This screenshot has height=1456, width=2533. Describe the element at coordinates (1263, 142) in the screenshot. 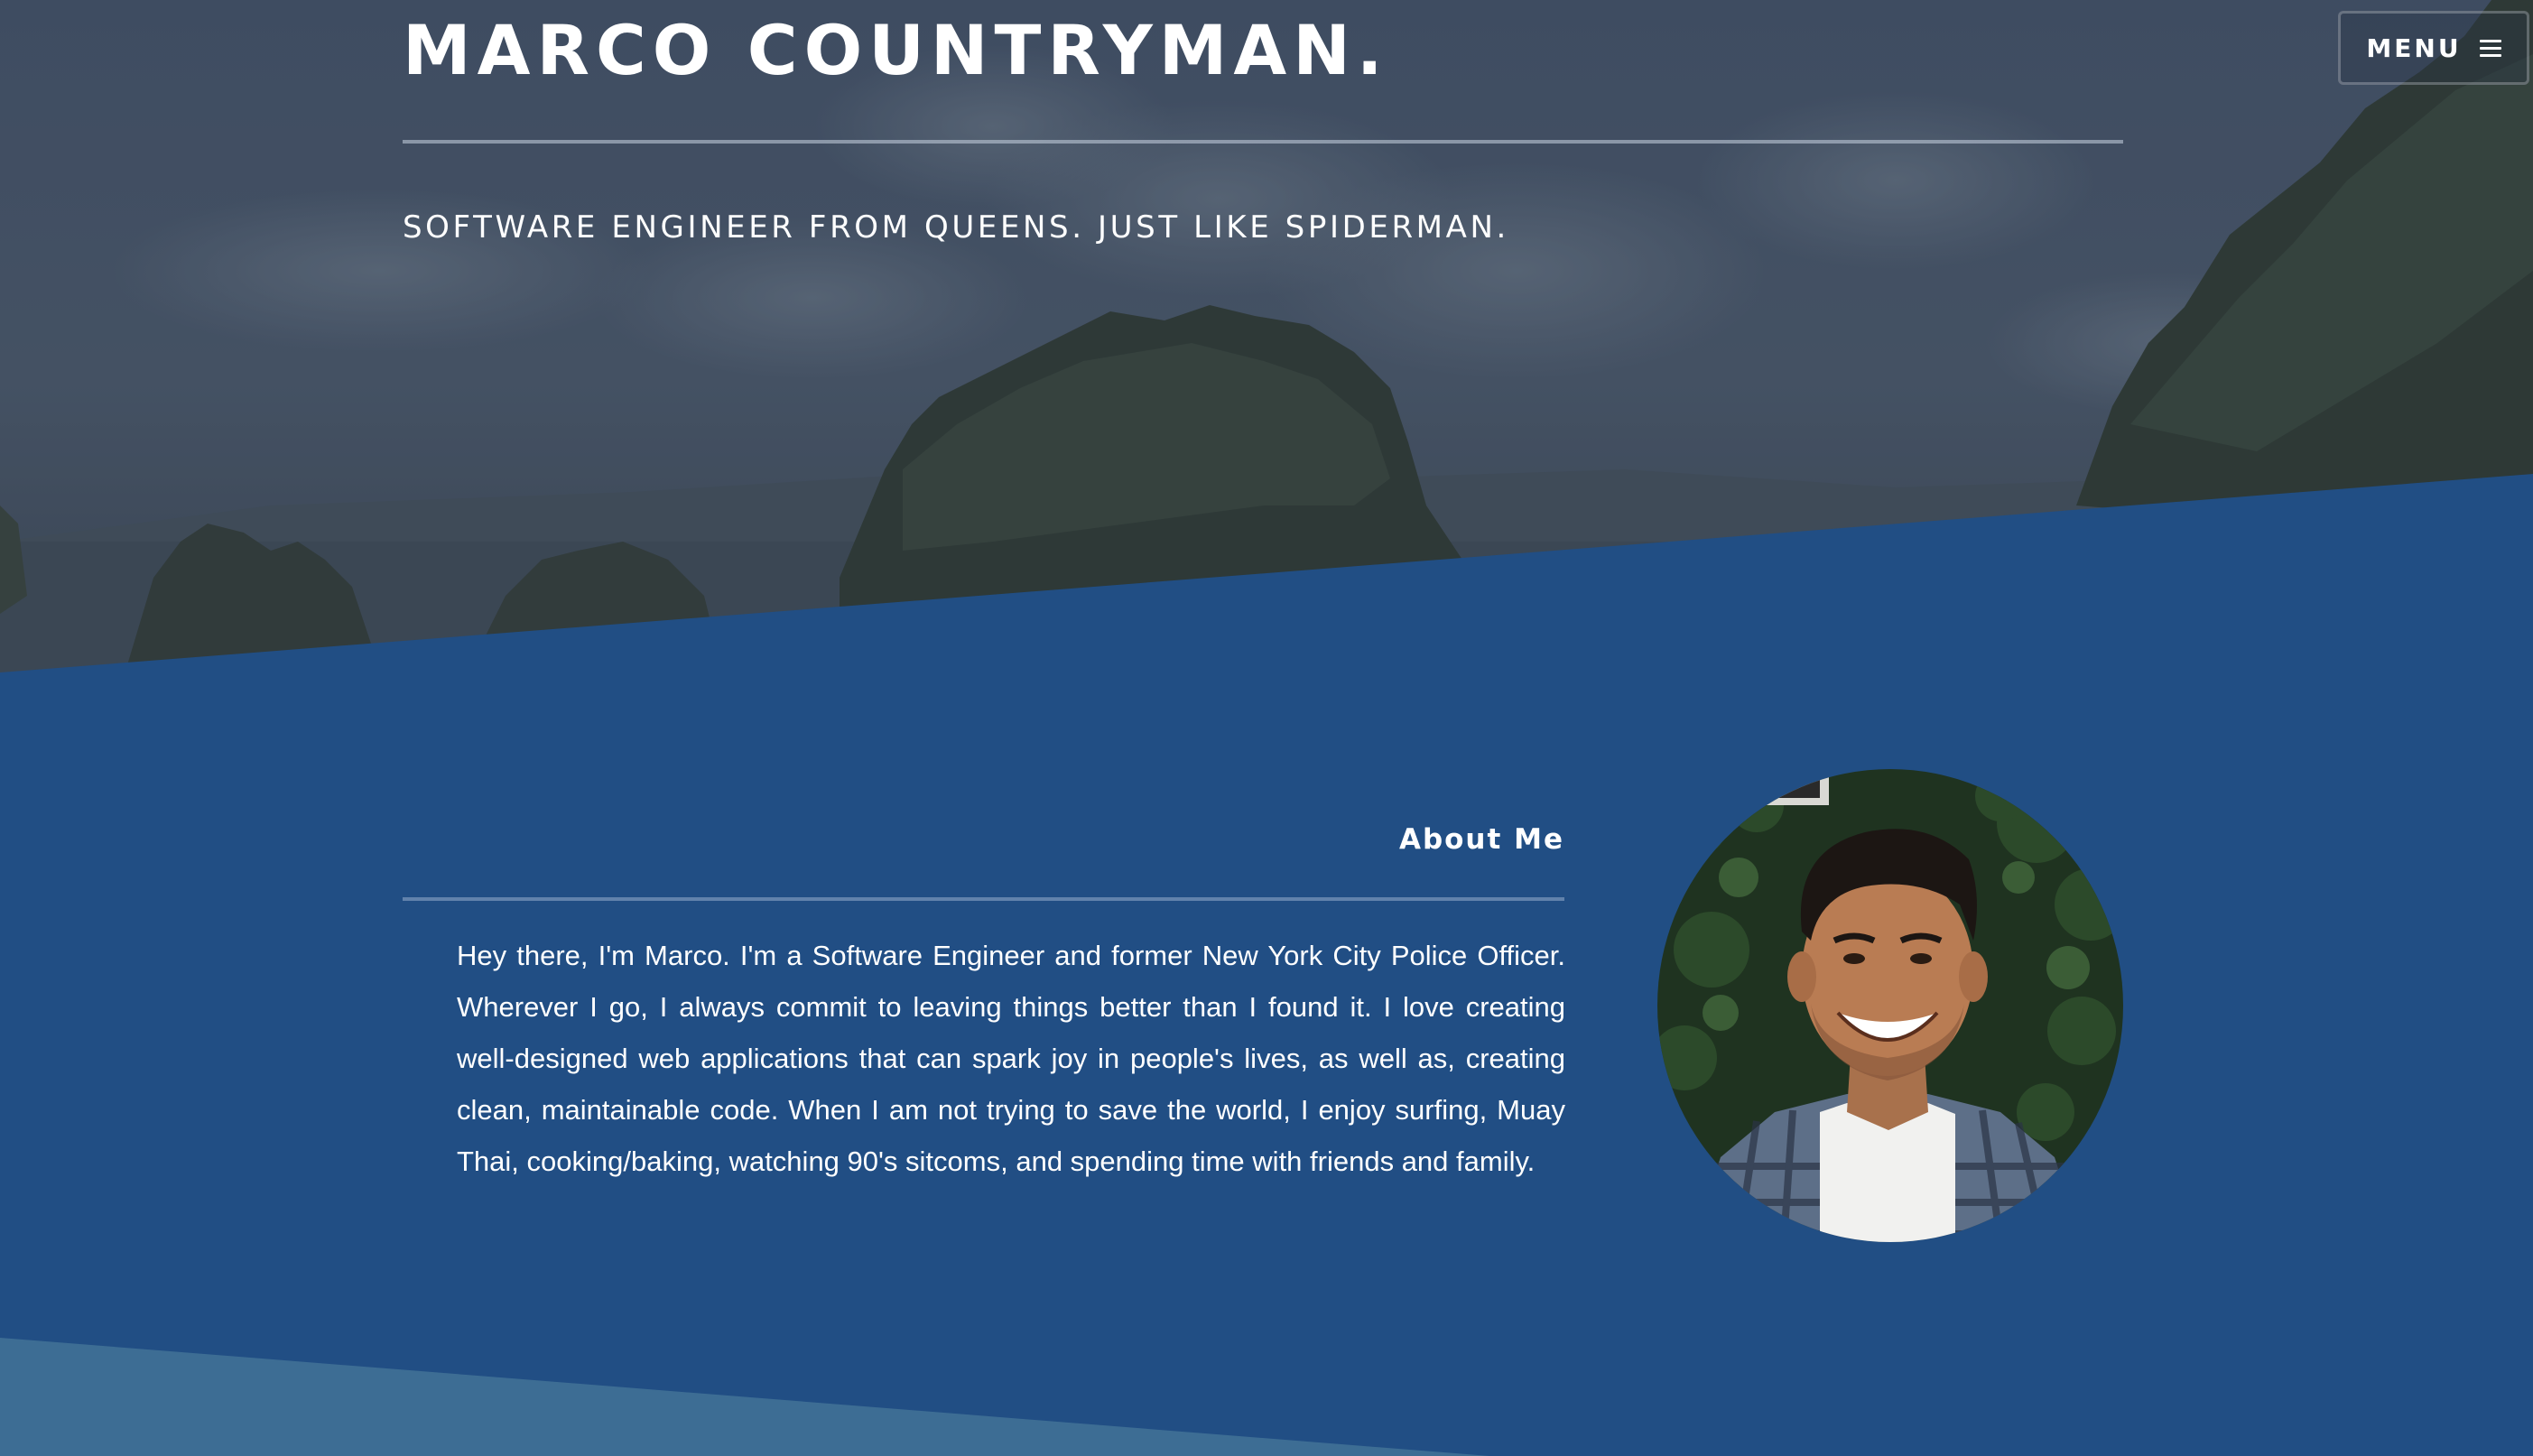

I see `hero-divider` at that location.